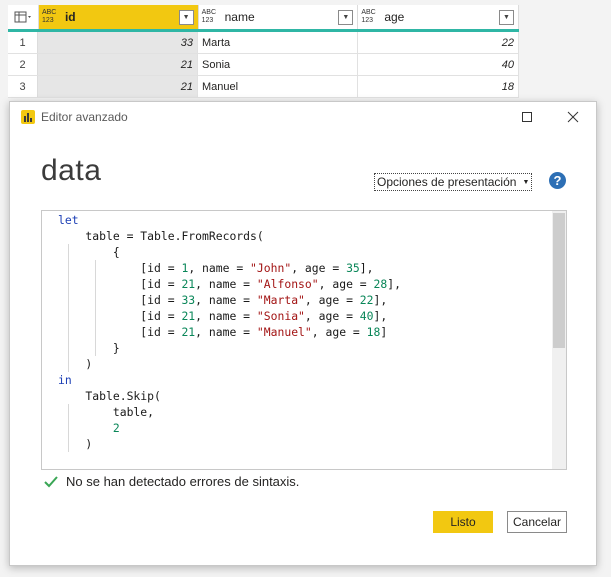 Image resolution: width=611 pixels, height=577 pixels. I want to click on cell-name: Sonia, so click(278, 64).